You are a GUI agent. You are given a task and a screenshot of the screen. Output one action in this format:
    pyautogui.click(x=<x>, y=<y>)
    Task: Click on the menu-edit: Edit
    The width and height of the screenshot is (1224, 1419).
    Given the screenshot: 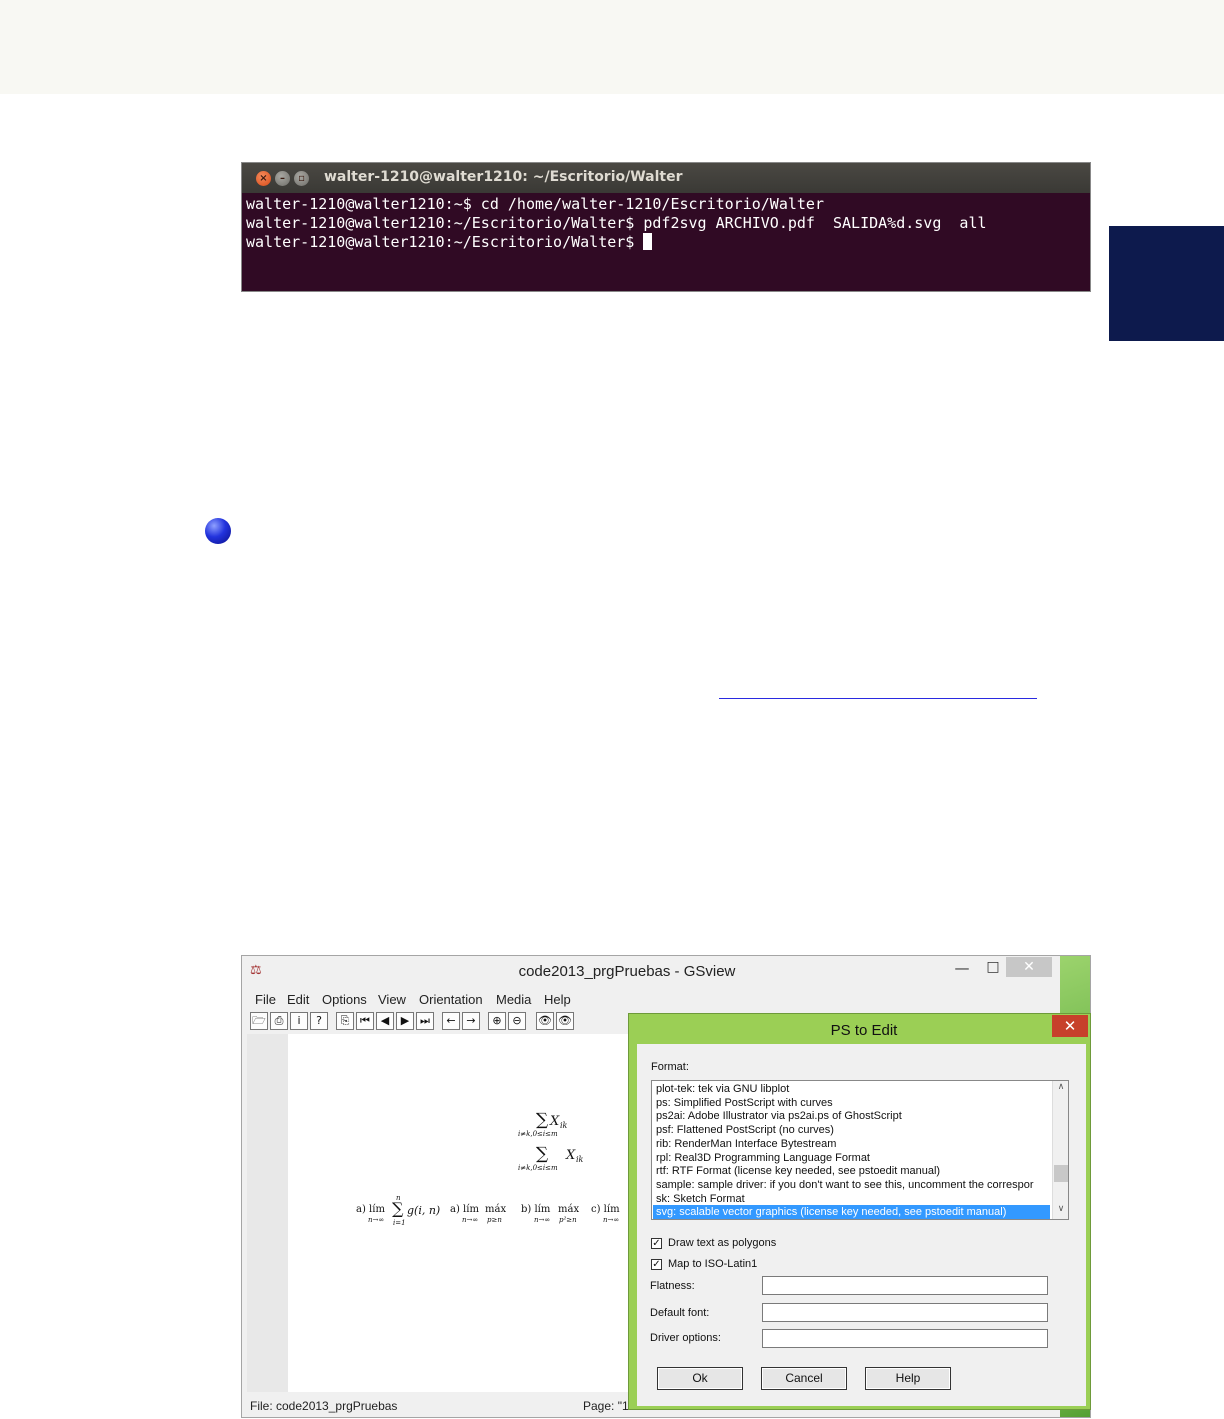 What is the action you would take?
    pyautogui.click(x=298, y=999)
    